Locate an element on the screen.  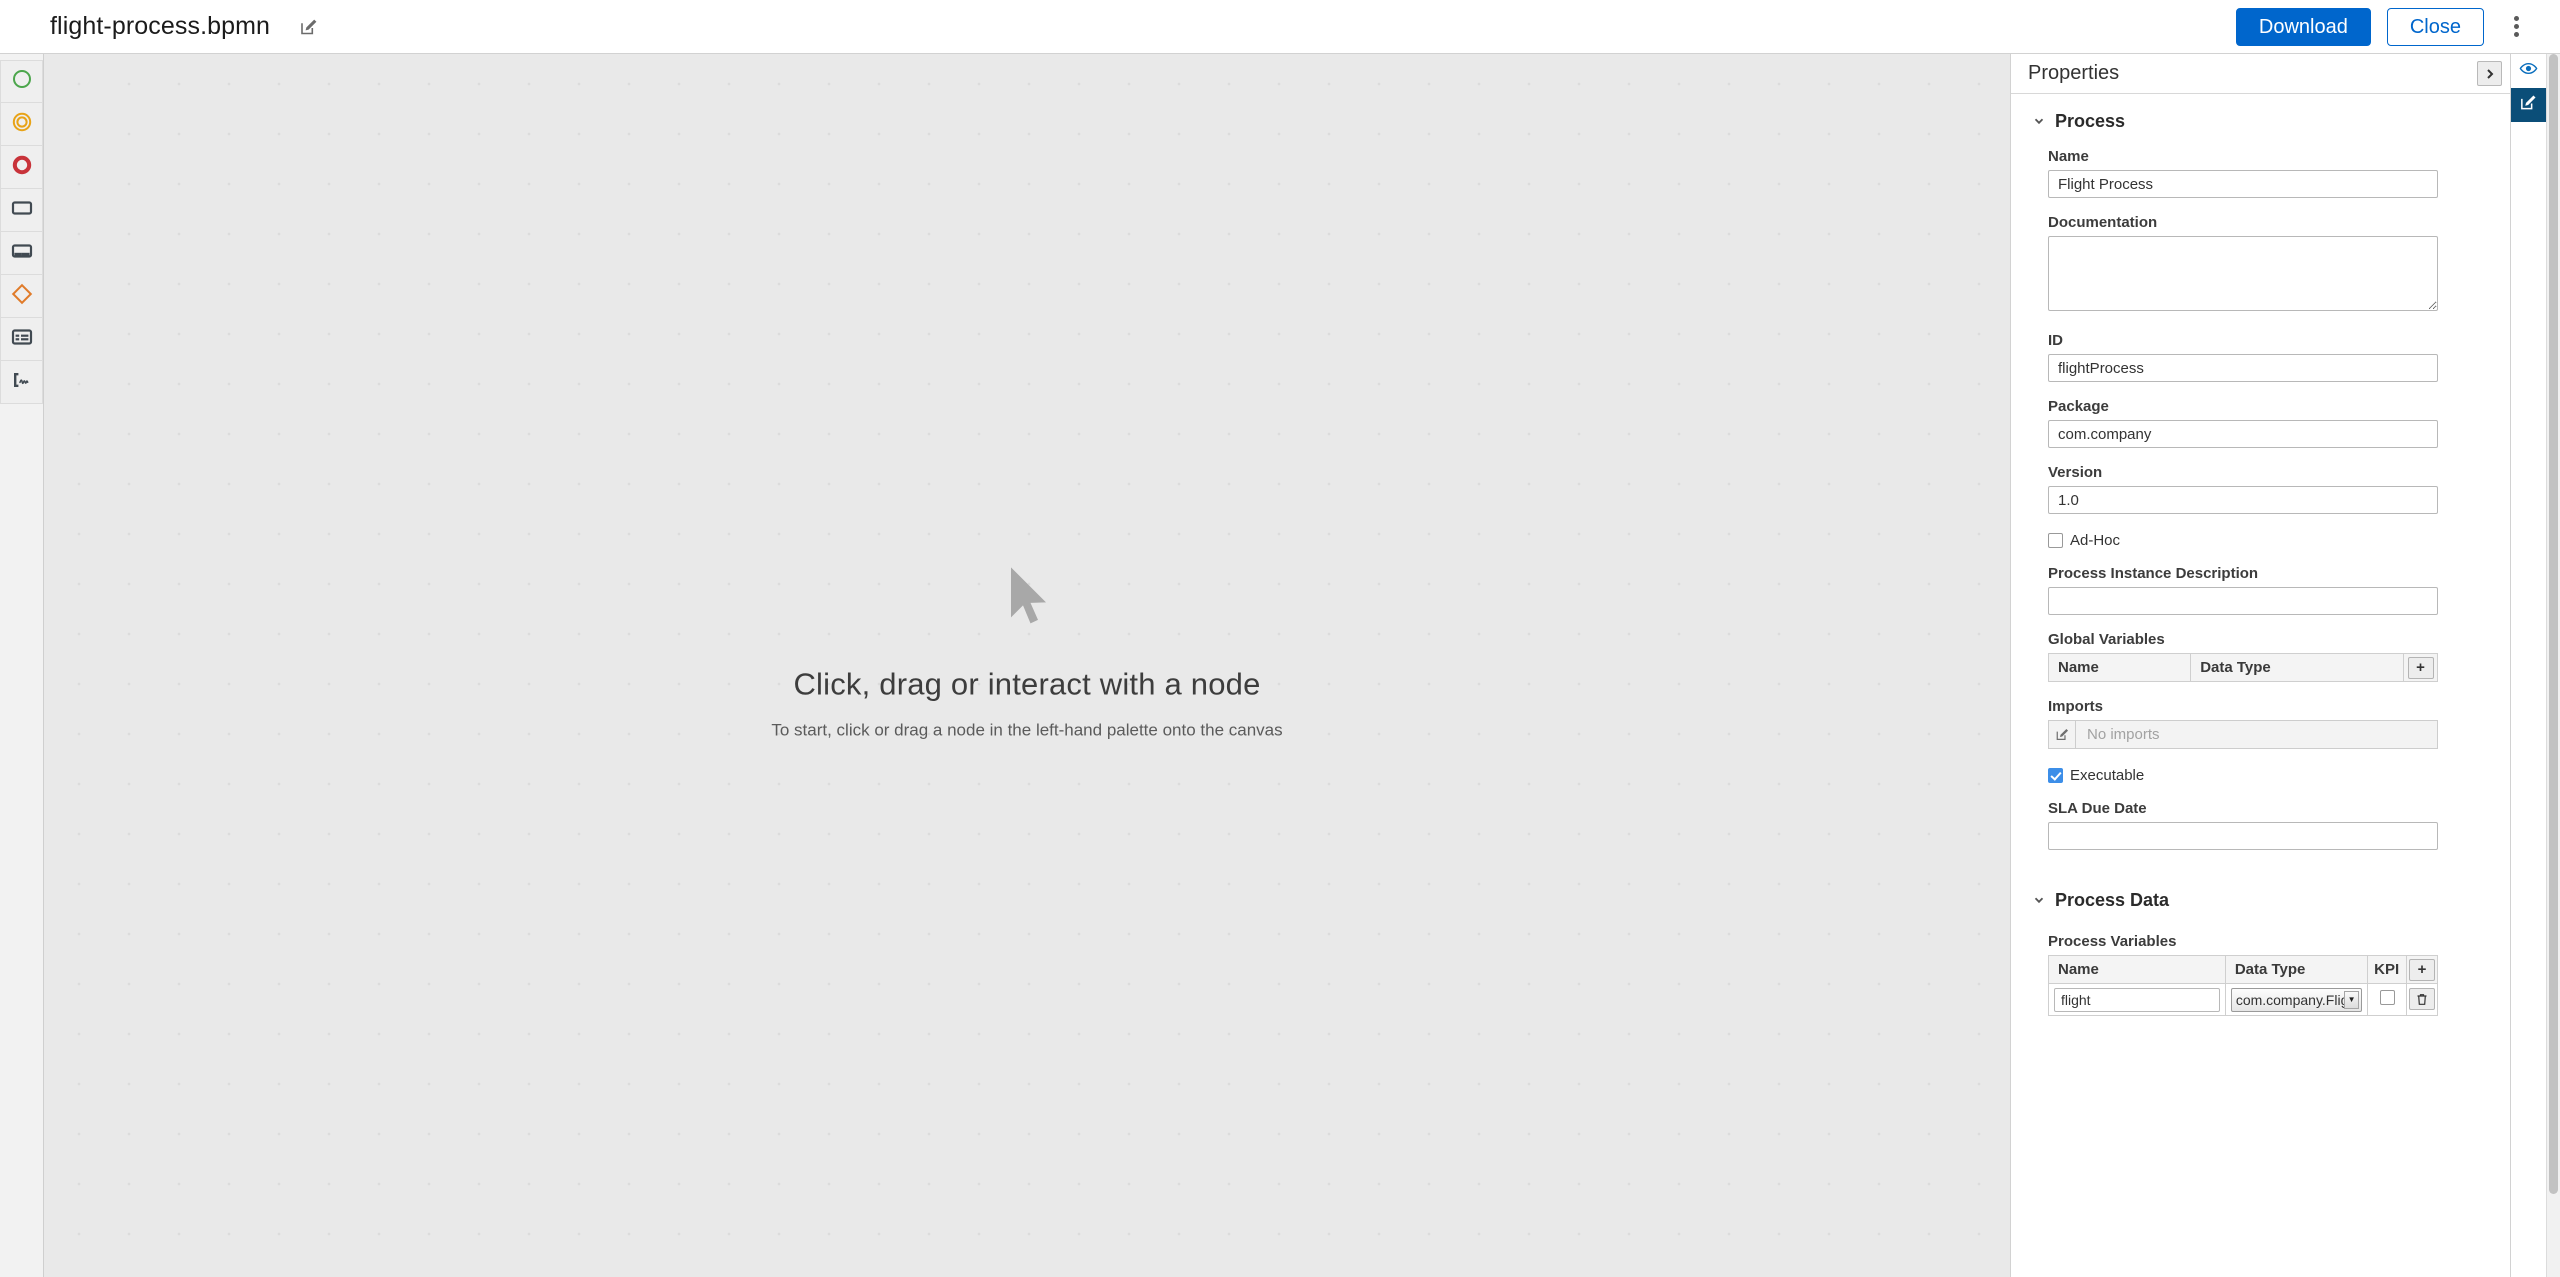
palette-item-subprocess is located at coordinates (21, 253).